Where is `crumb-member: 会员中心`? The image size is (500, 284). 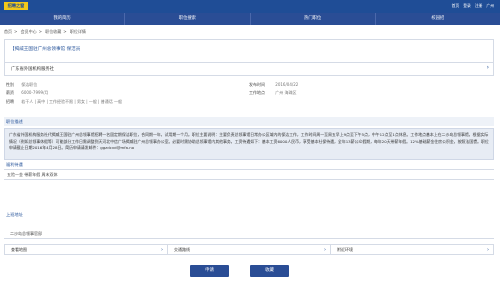
crumb-member: 会员中心 is located at coordinates (29, 31).